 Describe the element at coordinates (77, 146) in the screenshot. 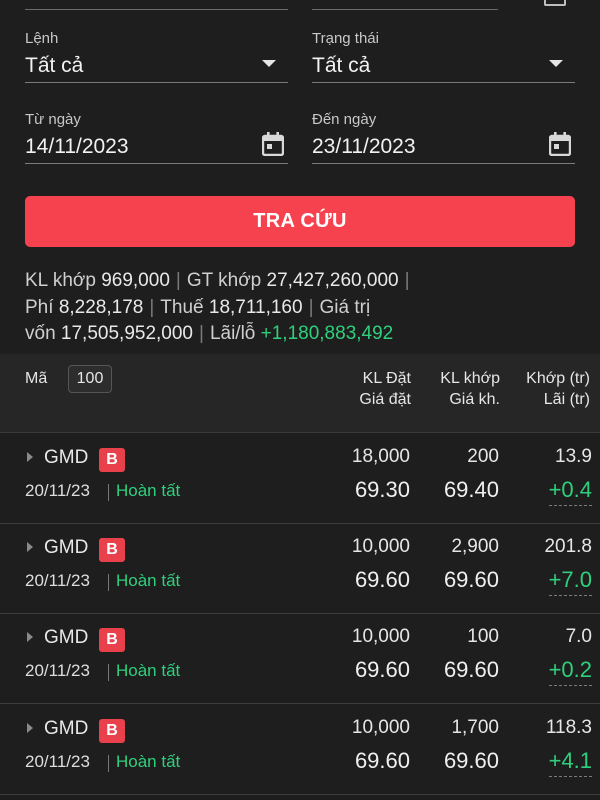

I see `from-date-value: 14/11/2023` at that location.